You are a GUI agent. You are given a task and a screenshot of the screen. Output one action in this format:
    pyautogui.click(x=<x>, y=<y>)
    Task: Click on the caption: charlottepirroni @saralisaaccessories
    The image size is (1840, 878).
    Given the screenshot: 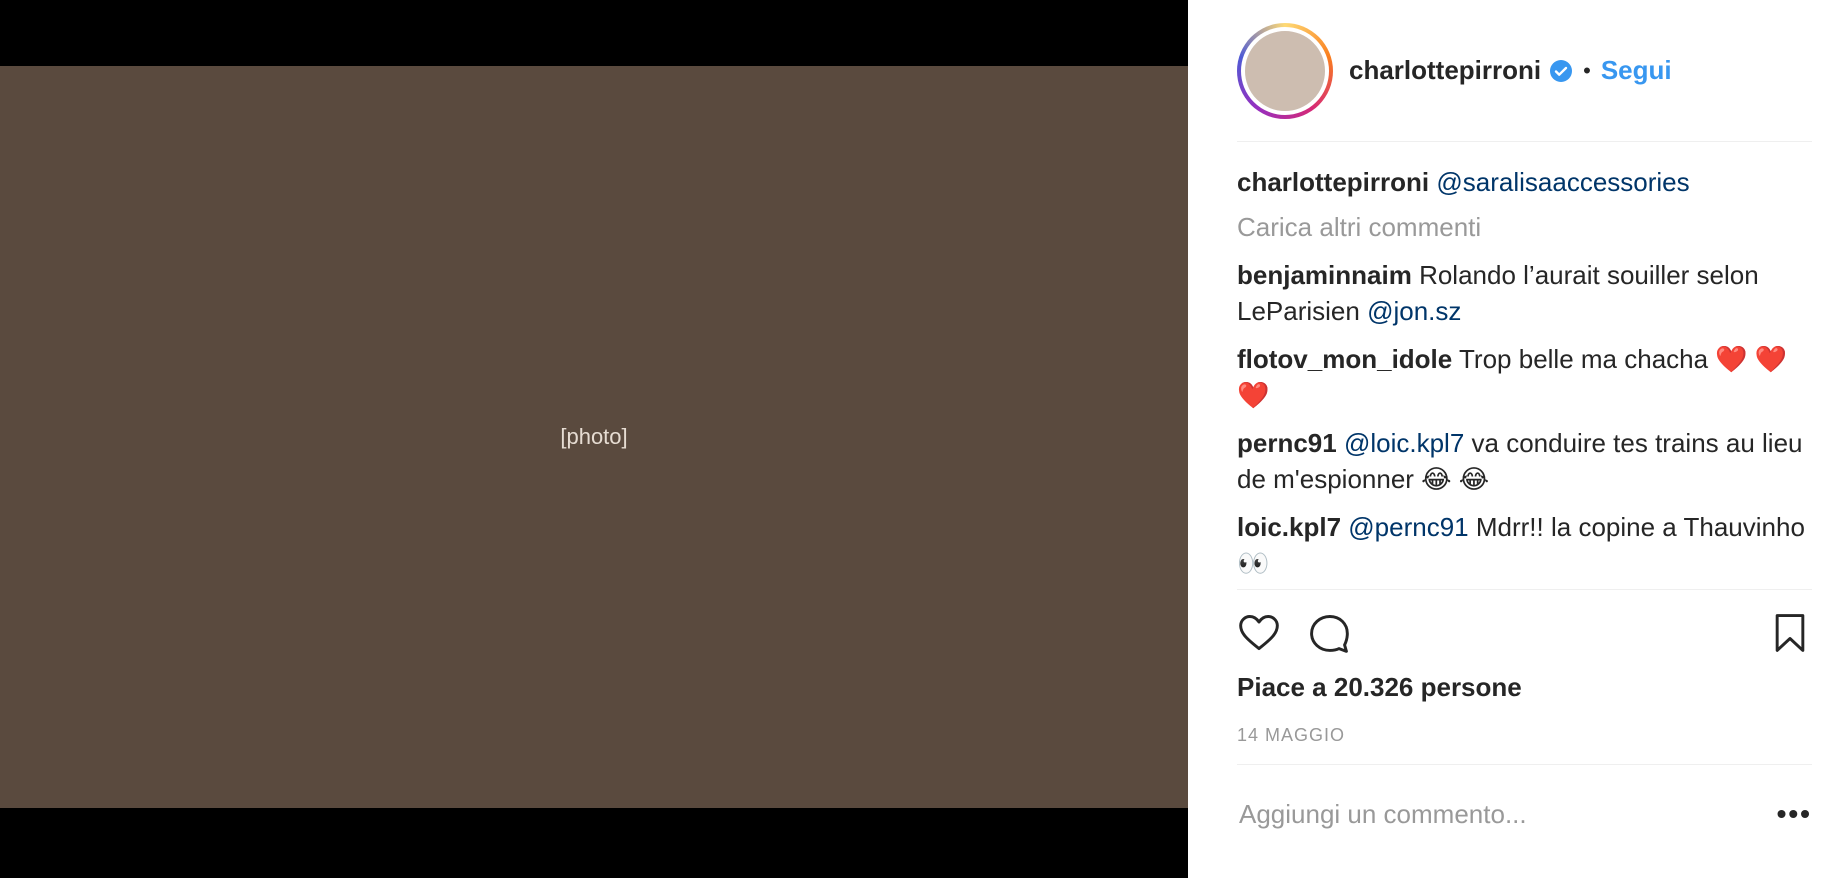 What is the action you would take?
    pyautogui.click(x=1524, y=182)
    